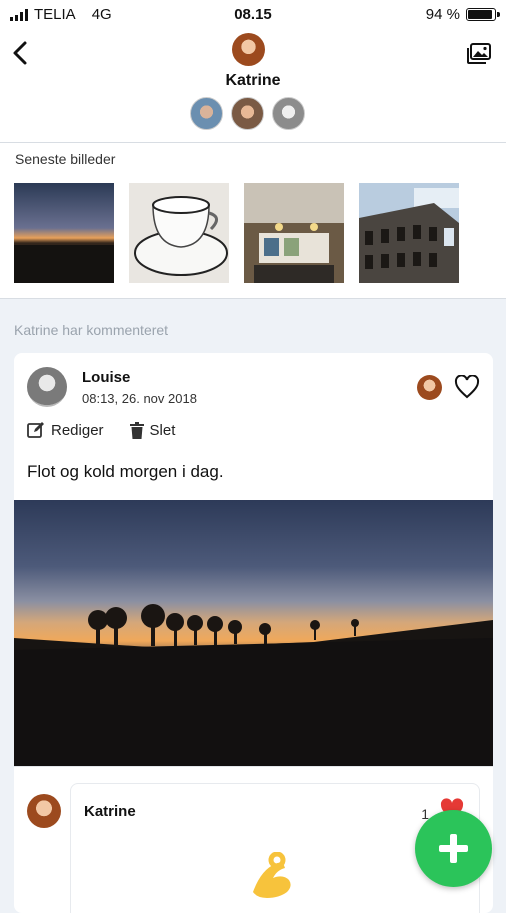 The image size is (506, 913). I want to click on chat-header: Katrine, so click(253, 86).